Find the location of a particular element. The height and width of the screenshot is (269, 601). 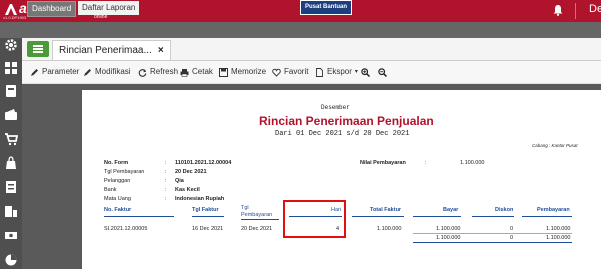

subtab-rincian-penerimaan: Rincian Penerimaa... × is located at coordinates (111, 50).